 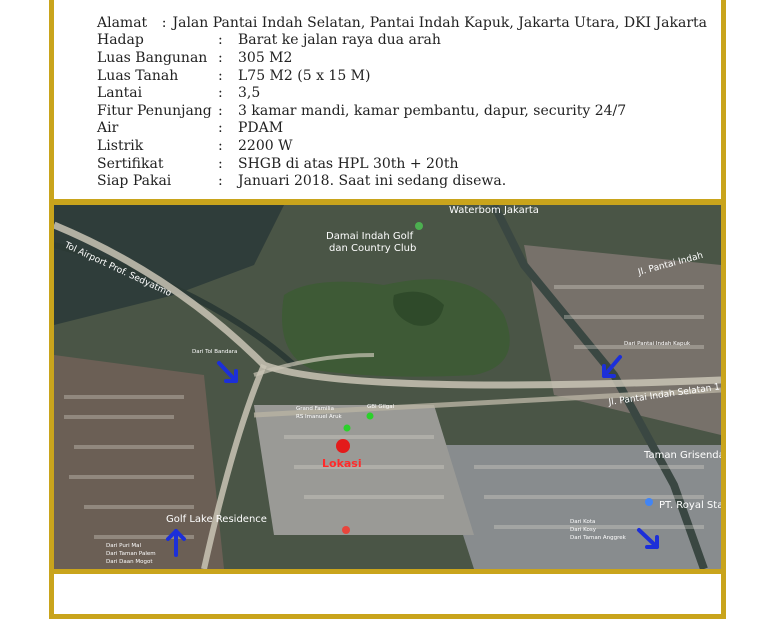 What do you see at coordinates (402, 76) in the screenshot?
I see `info-row: Luas Tanah: L75 M2 (5 x 15 M)` at bounding box center [402, 76].